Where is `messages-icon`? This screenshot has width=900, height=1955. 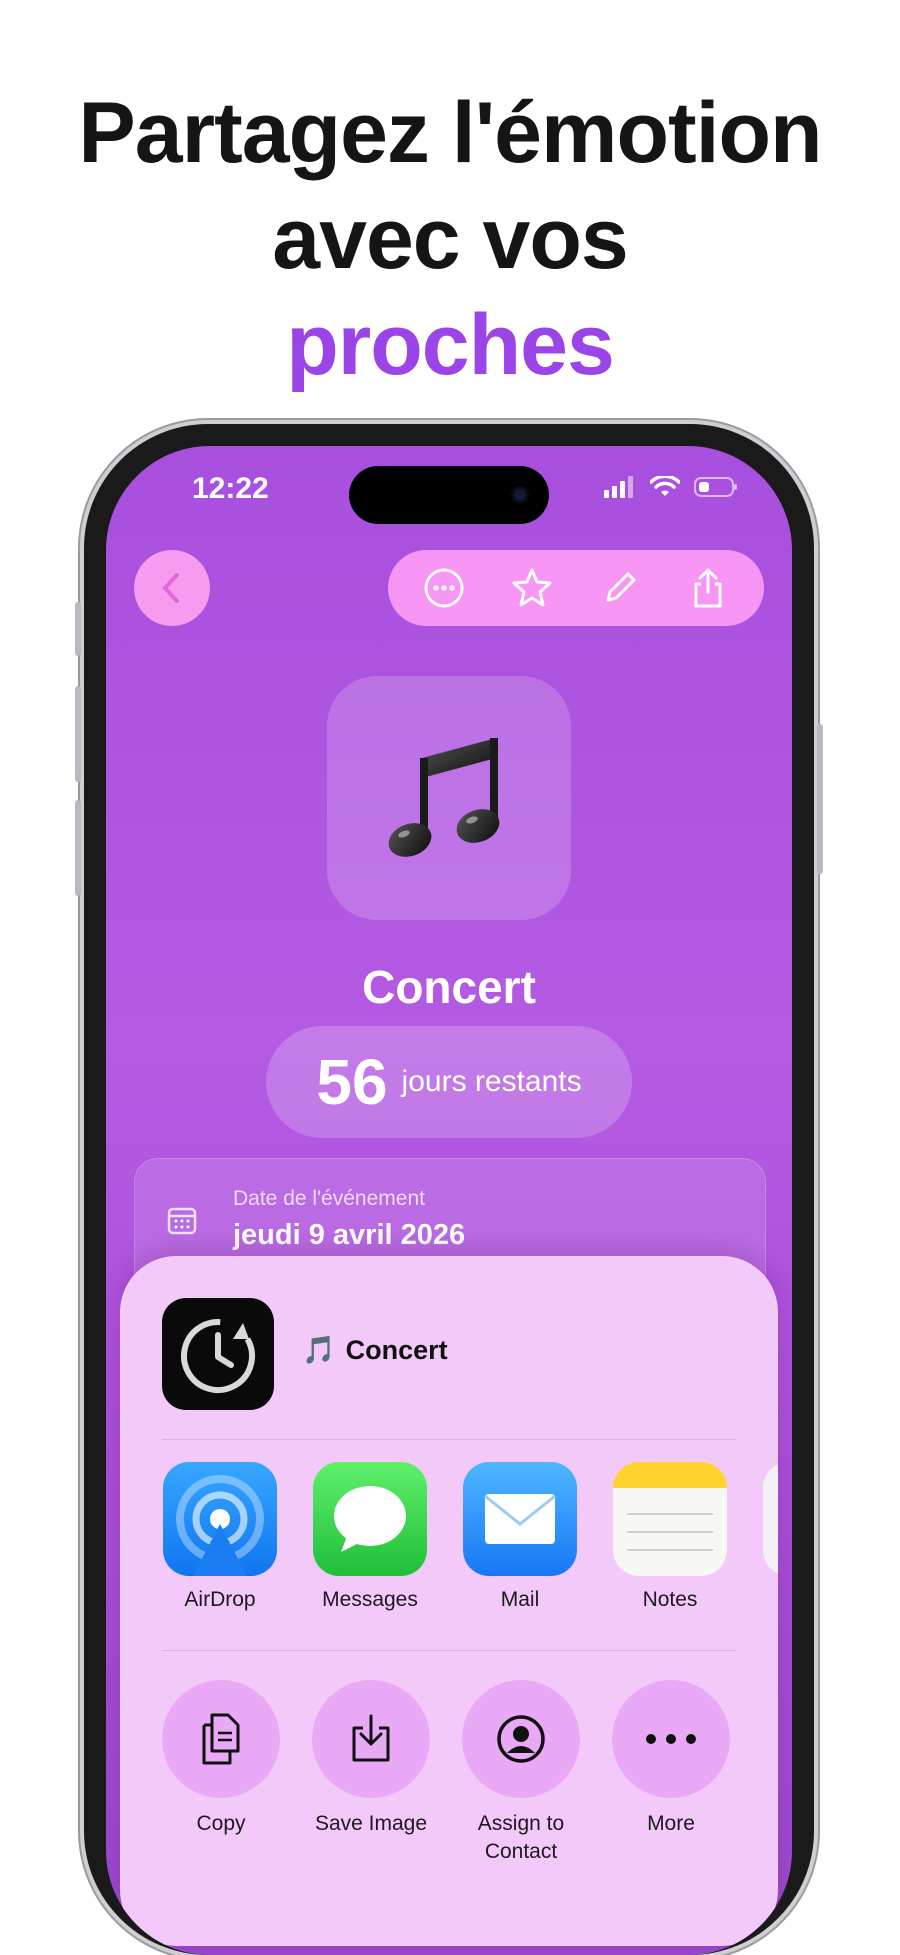
messages-icon is located at coordinates (370, 1519).